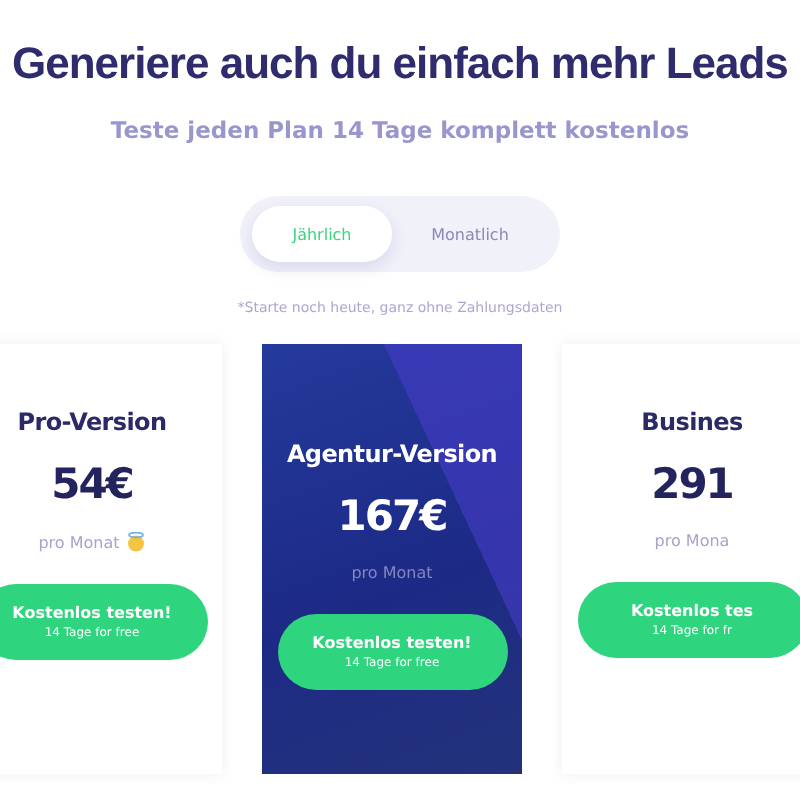  I want to click on plan-name: Pro-Version, so click(92, 422).